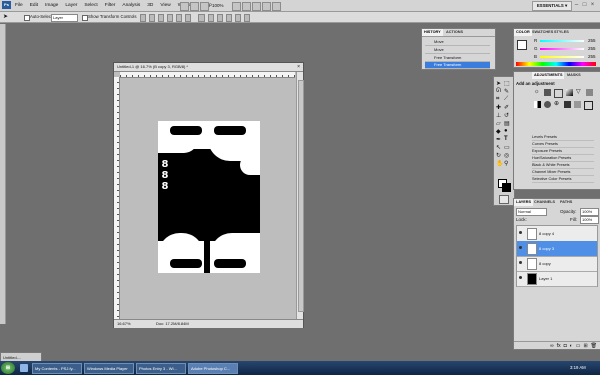  What do you see at coordinates (563, 158) in the screenshot?
I see `preset-item: Hue/Saturation Presets` at bounding box center [563, 158].